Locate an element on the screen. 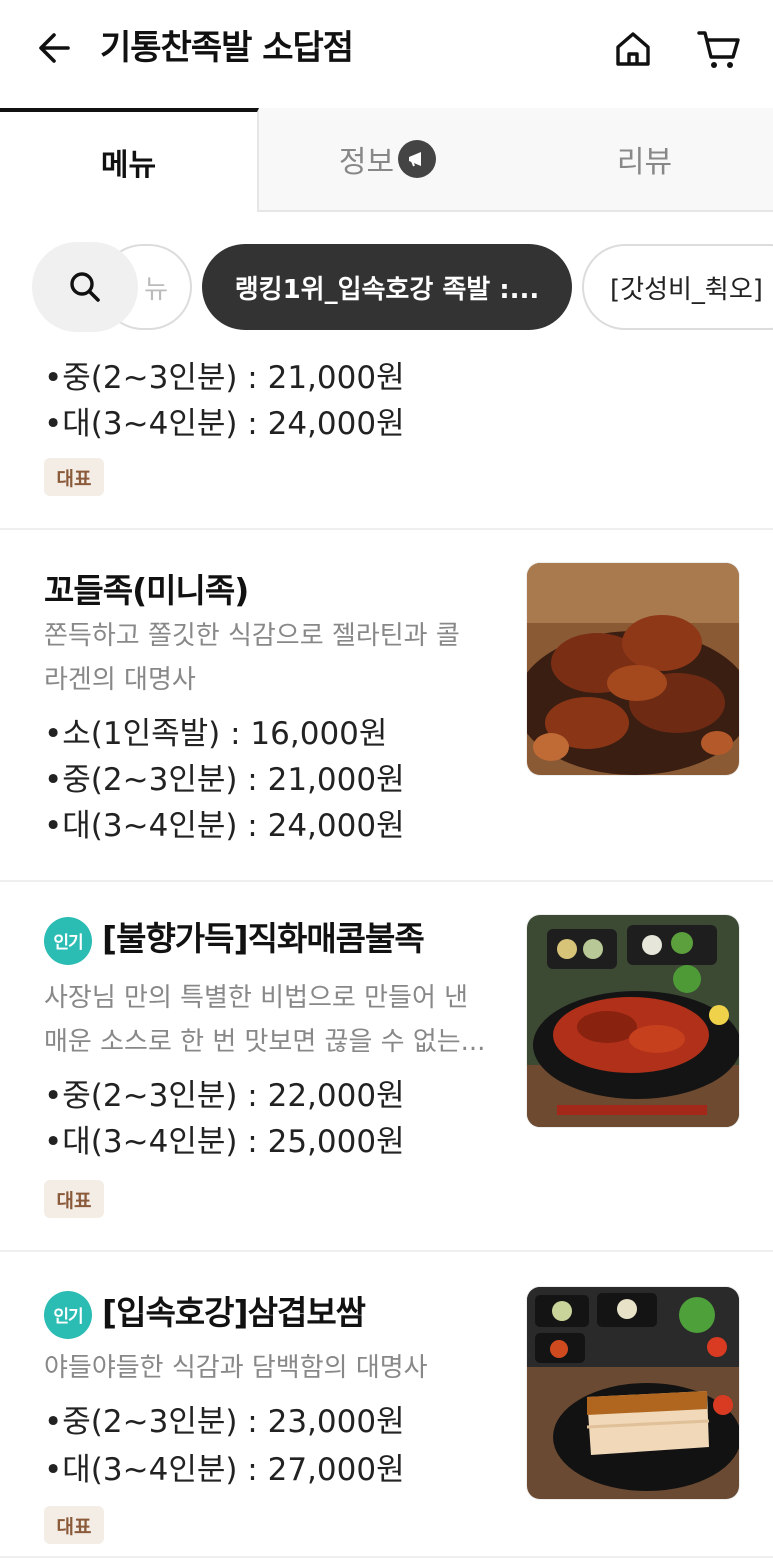  cart-button is located at coordinates (719, 49).